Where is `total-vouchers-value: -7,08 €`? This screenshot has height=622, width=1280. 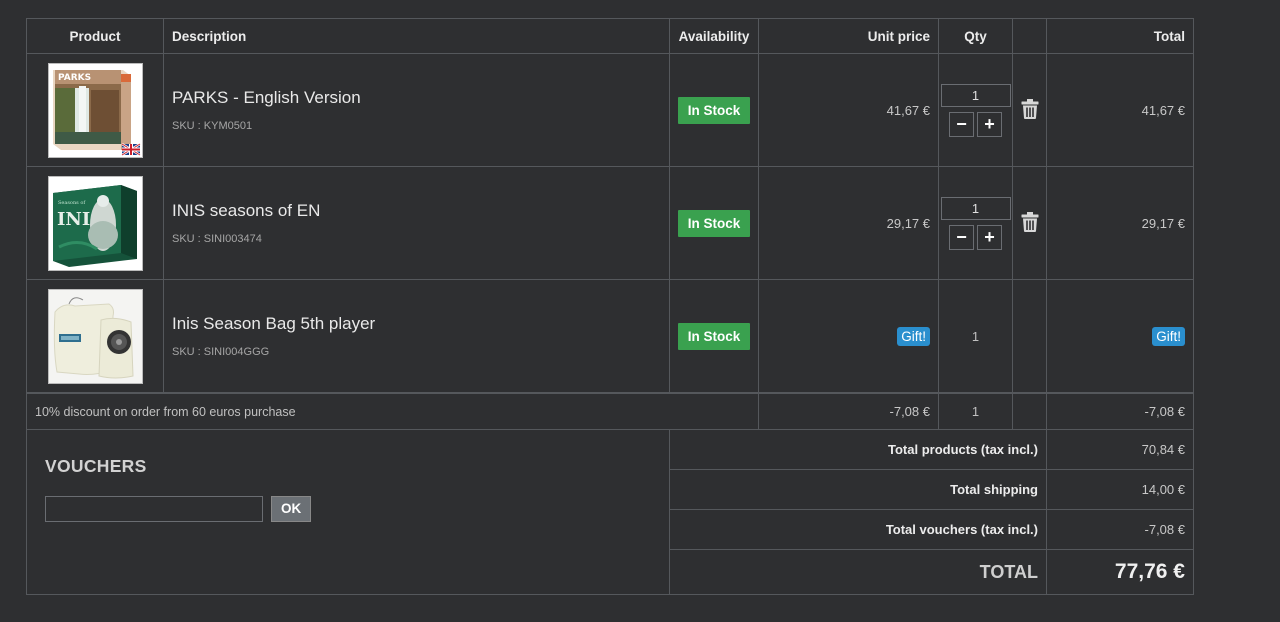
total-vouchers-value: -7,08 € is located at coordinates (1120, 529).